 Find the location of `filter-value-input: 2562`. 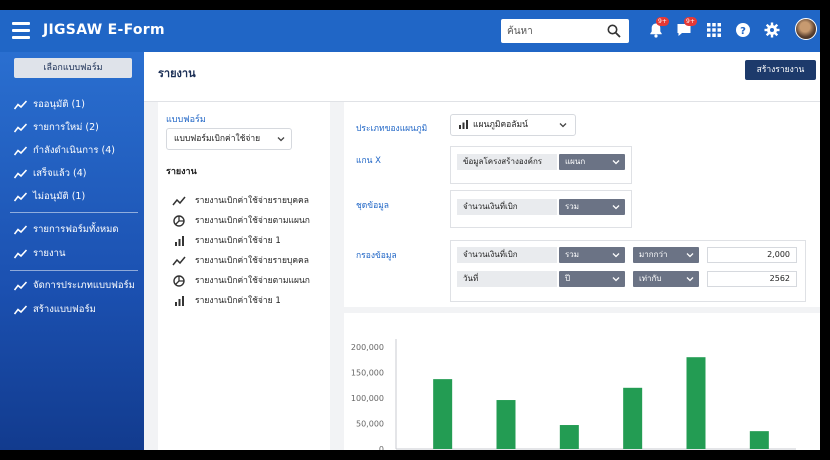

filter-value-input: 2562 is located at coordinates (752, 279).